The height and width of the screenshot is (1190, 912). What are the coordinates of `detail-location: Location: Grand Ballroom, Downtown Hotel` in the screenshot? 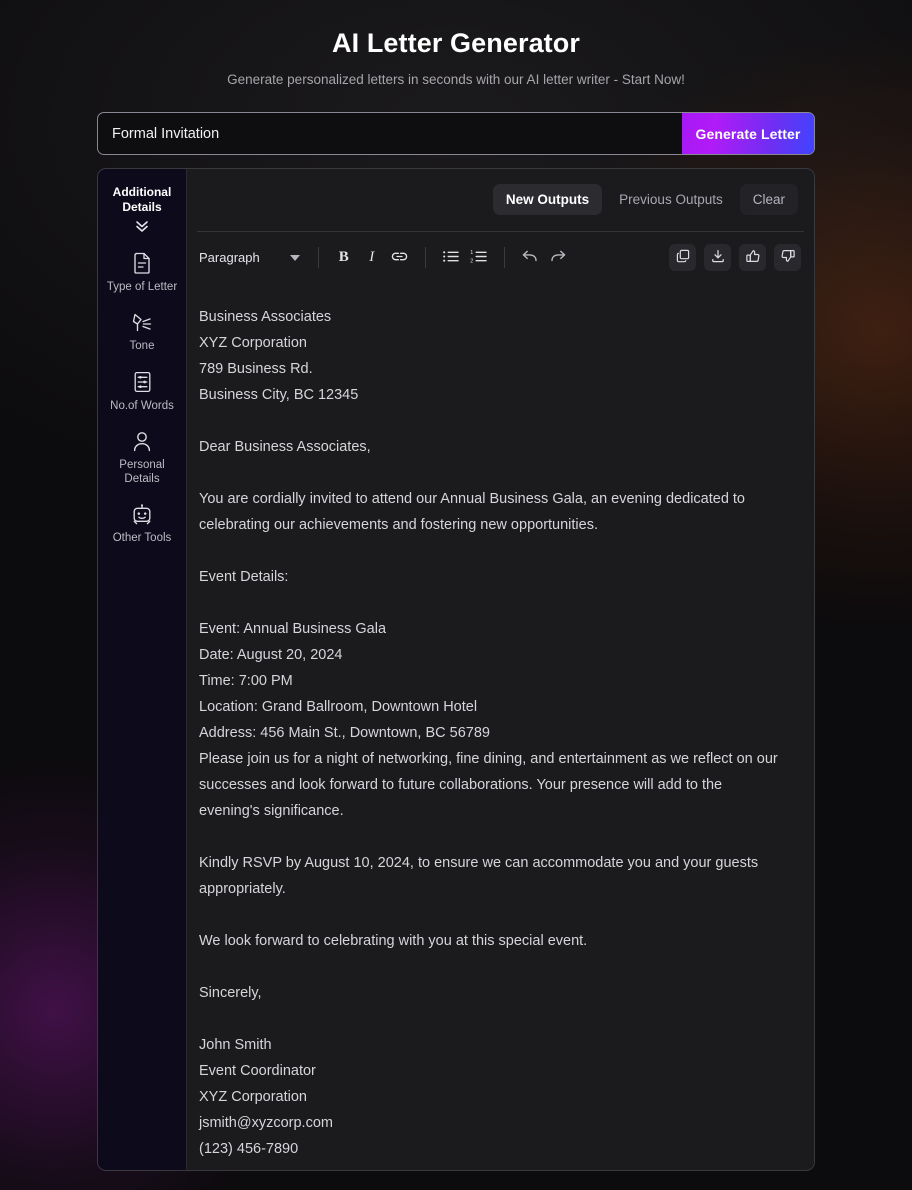 It's located at (338, 706).